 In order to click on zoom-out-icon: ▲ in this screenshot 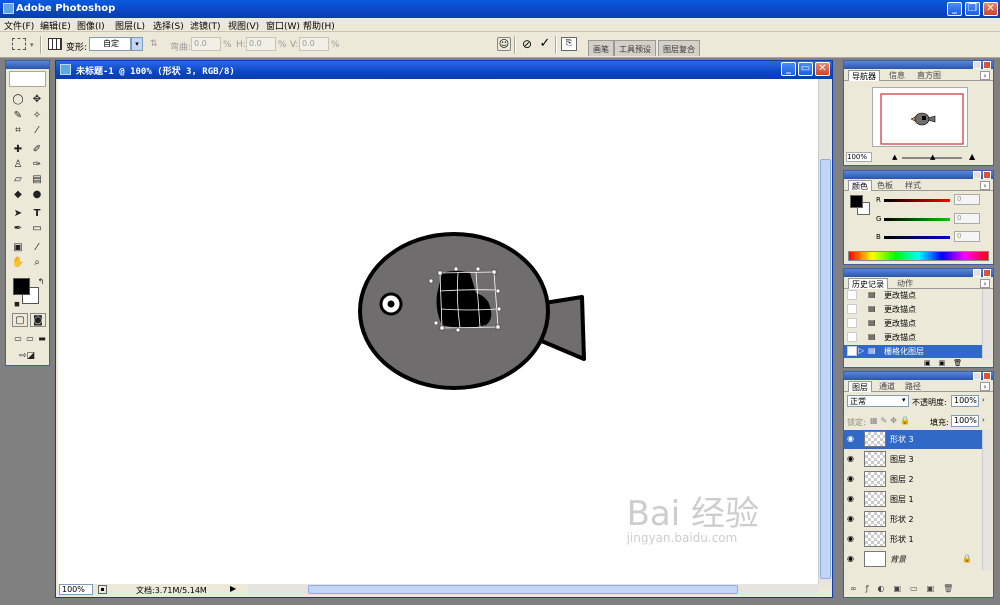, I will do `click(894, 157)`.